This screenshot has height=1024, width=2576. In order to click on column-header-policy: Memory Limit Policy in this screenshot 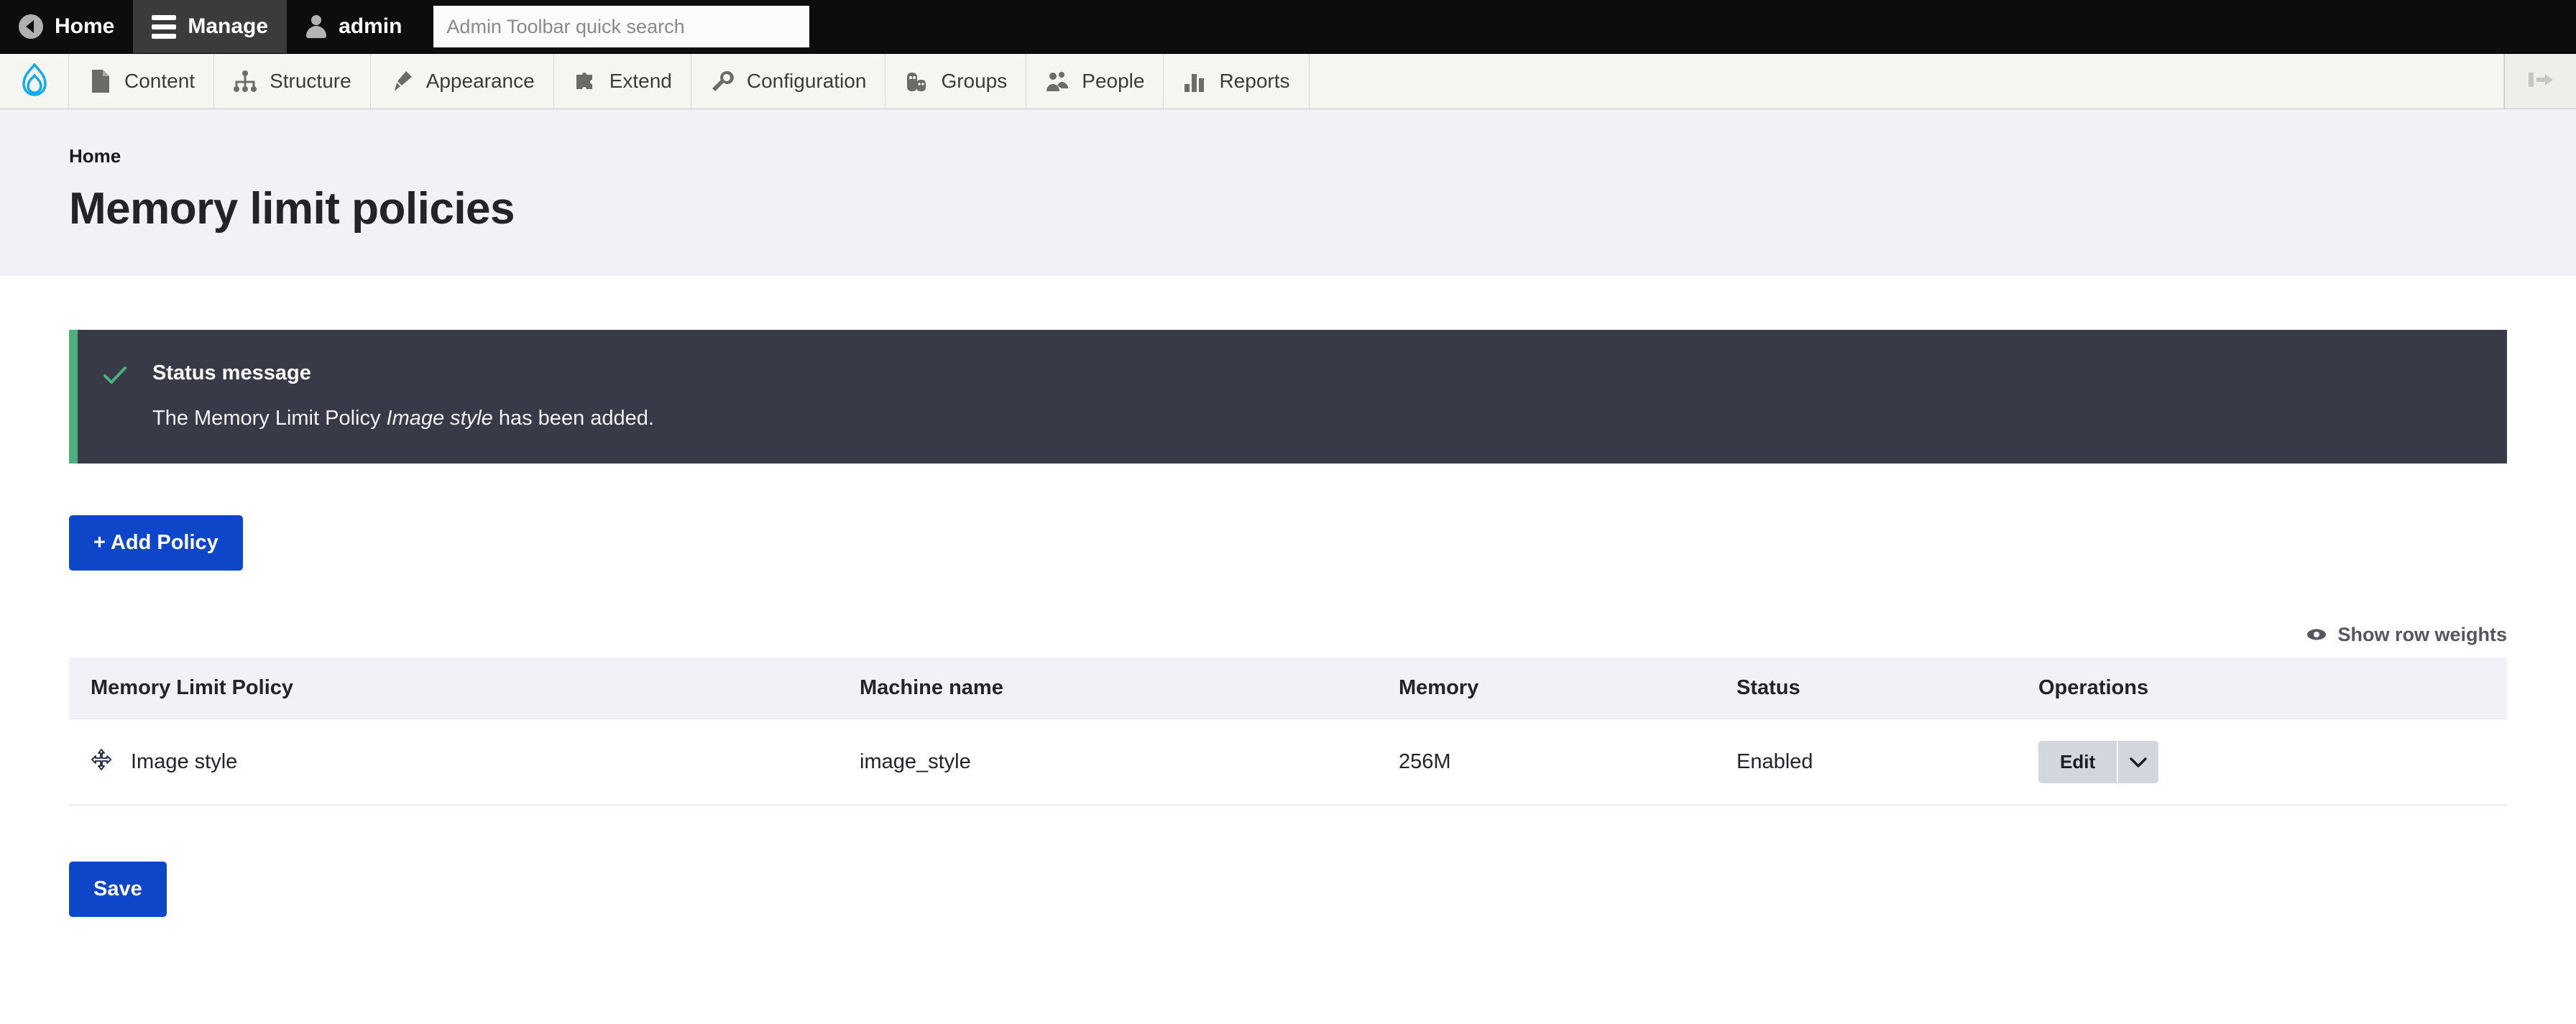, I will do `click(464, 688)`.